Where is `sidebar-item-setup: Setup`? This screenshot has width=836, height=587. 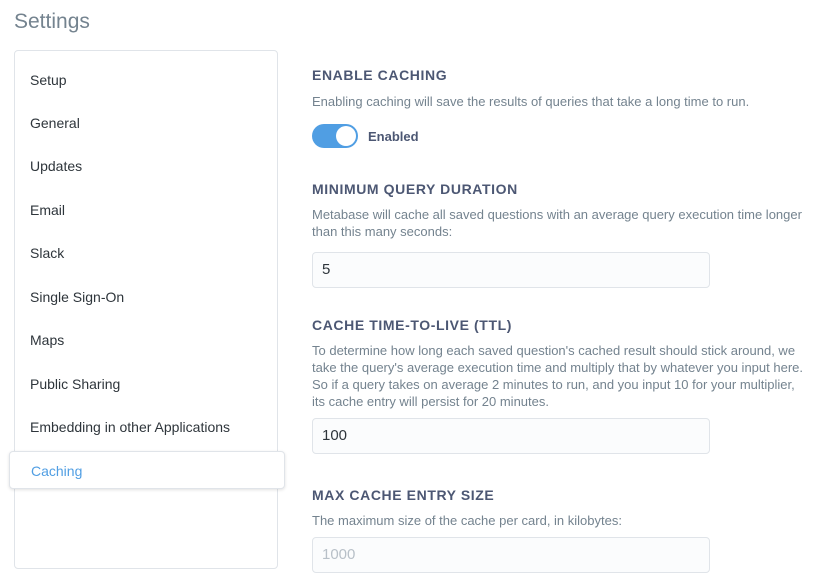 sidebar-item-setup: Setup is located at coordinates (48, 80).